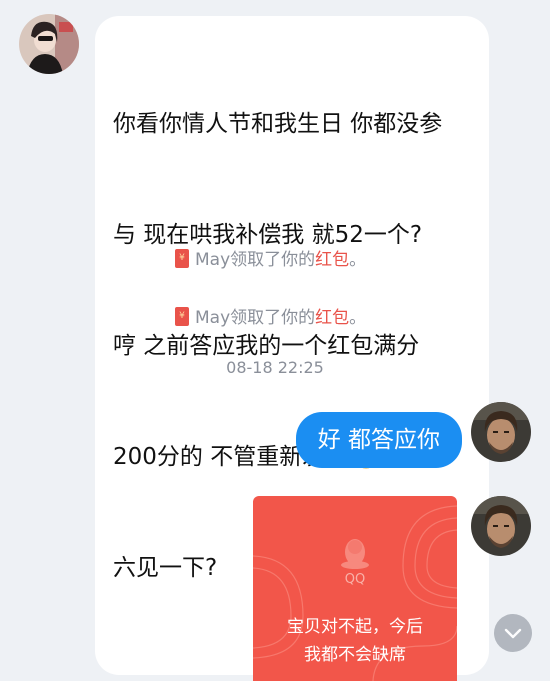 This screenshot has height=681, width=550. Describe the element at coordinates (49, 44) in the screenshot. I see `sender-avatar` at that location.